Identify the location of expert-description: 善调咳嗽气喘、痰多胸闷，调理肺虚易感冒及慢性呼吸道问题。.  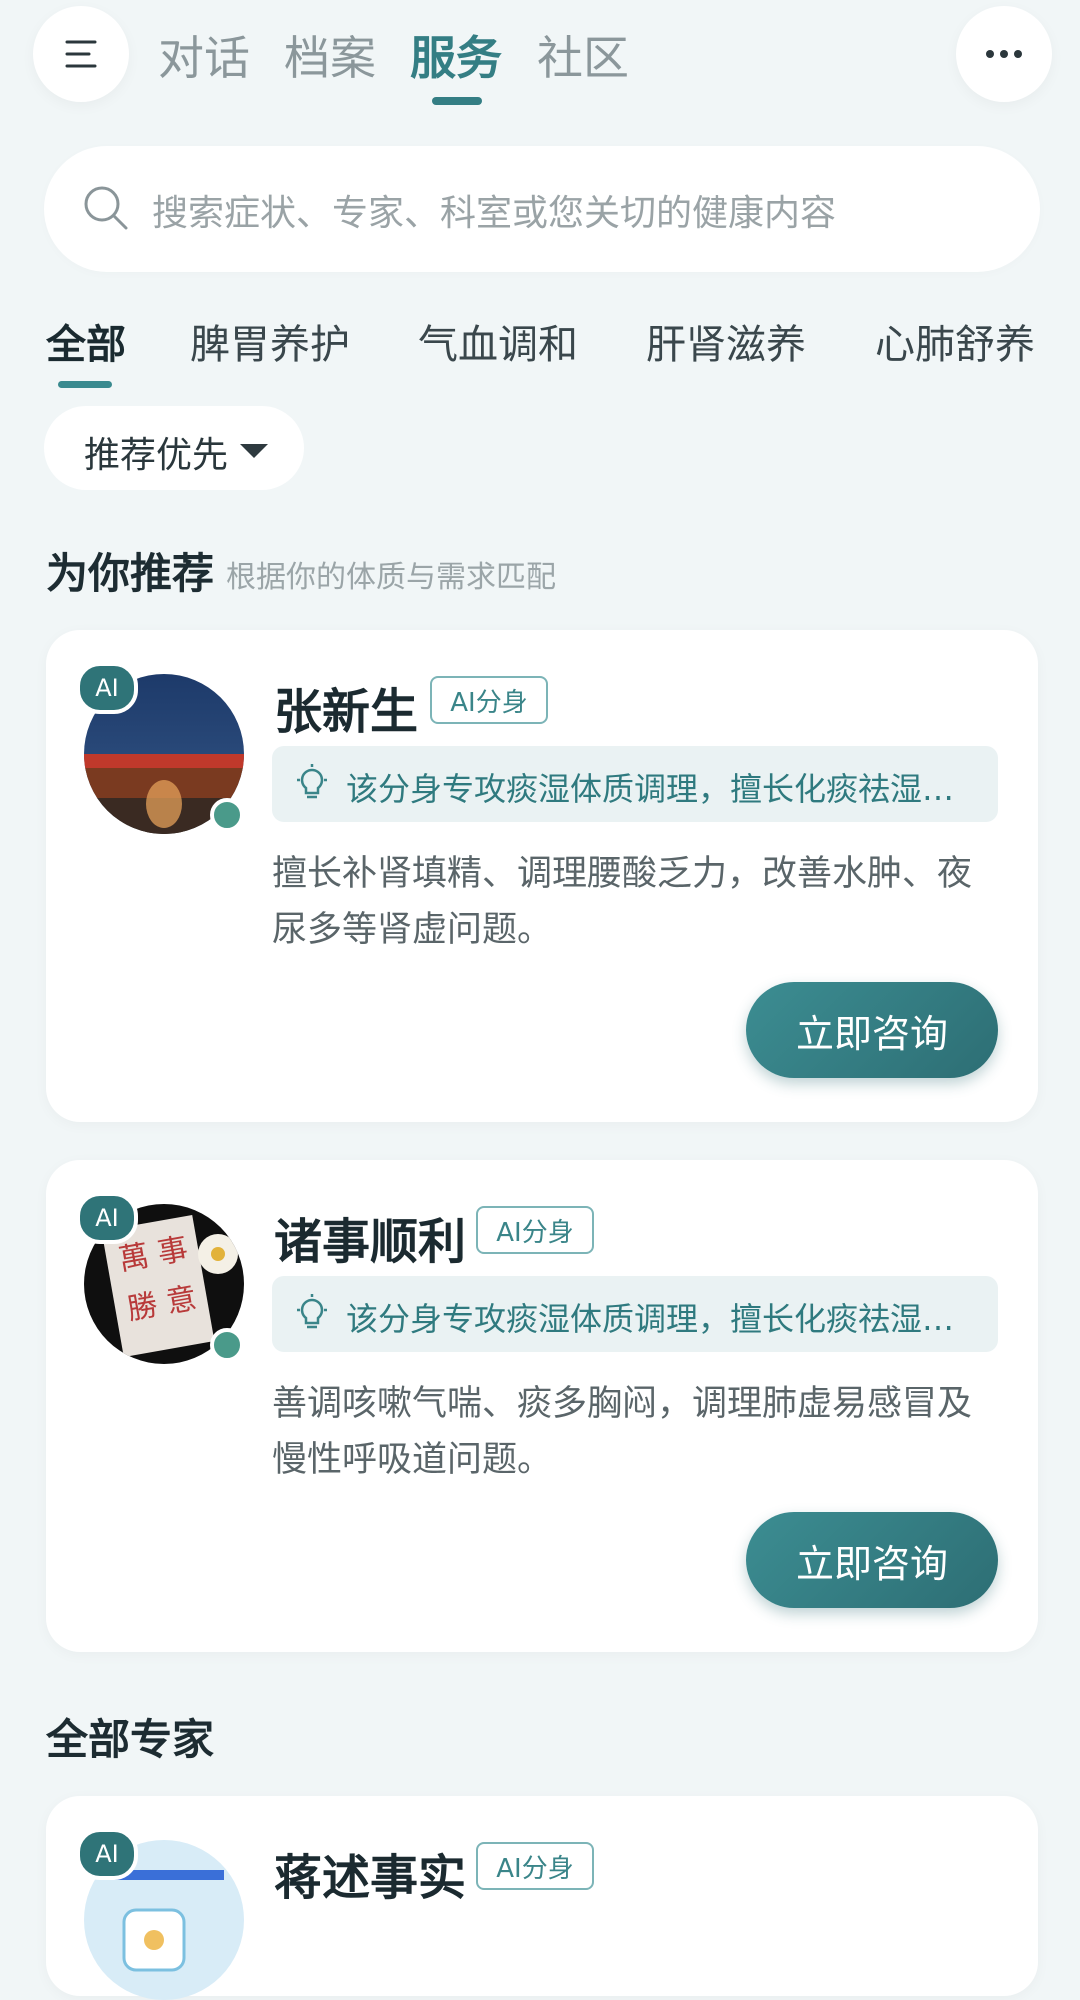
(622, 1432).